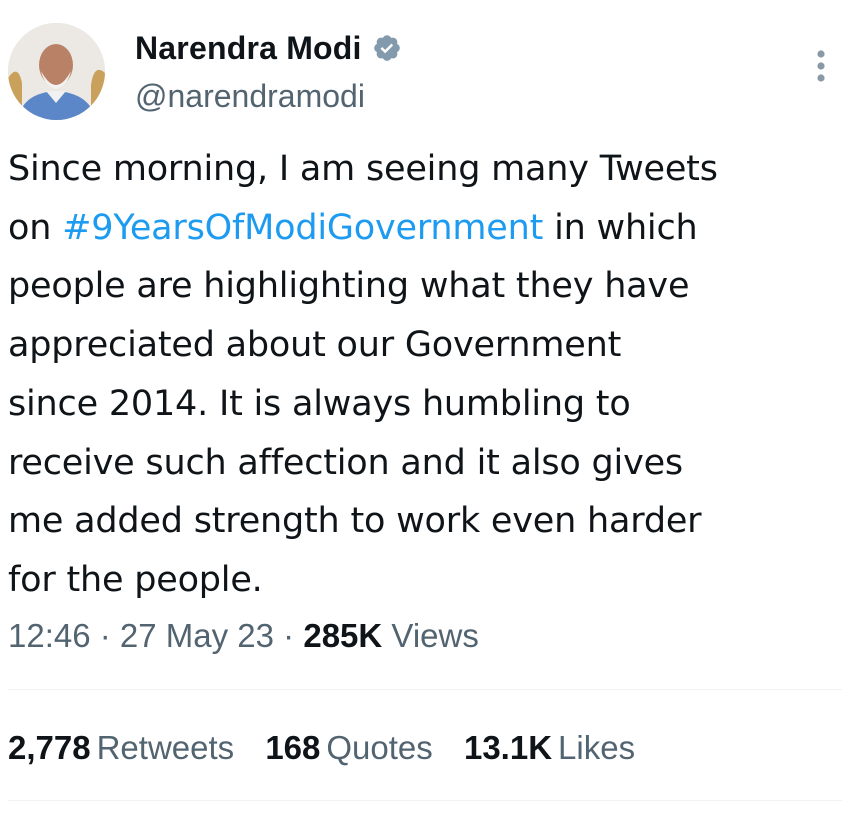 Image resolution: width=850 pixels, height=819 pixels. I want to click on tweet-line: Since morning, I am seeing many Tweets, so click(363, 169).